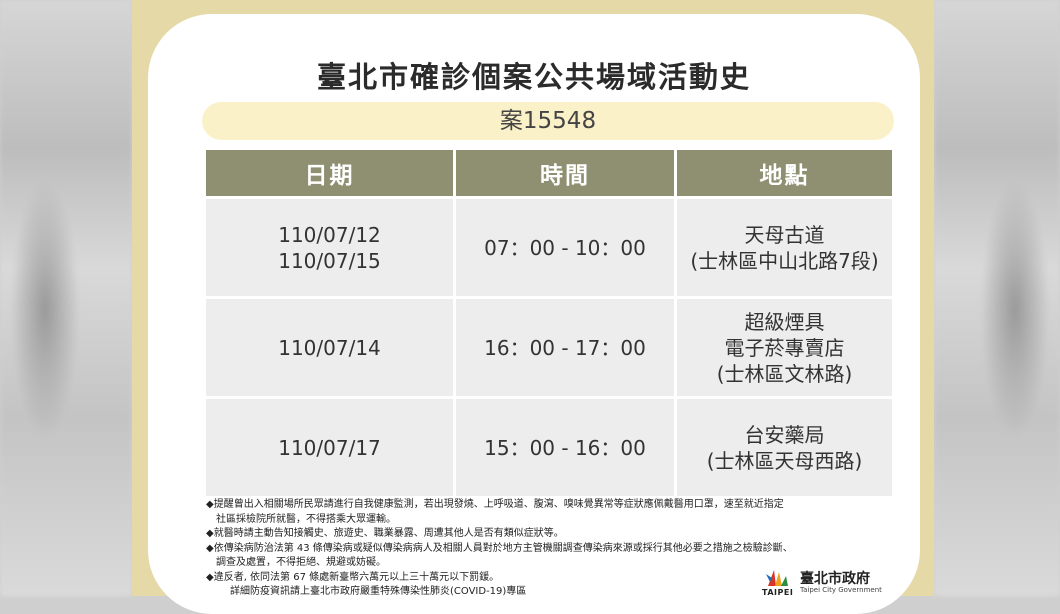  I want to click on table-header-row: 日期 時間 地點, so click(549, 173).